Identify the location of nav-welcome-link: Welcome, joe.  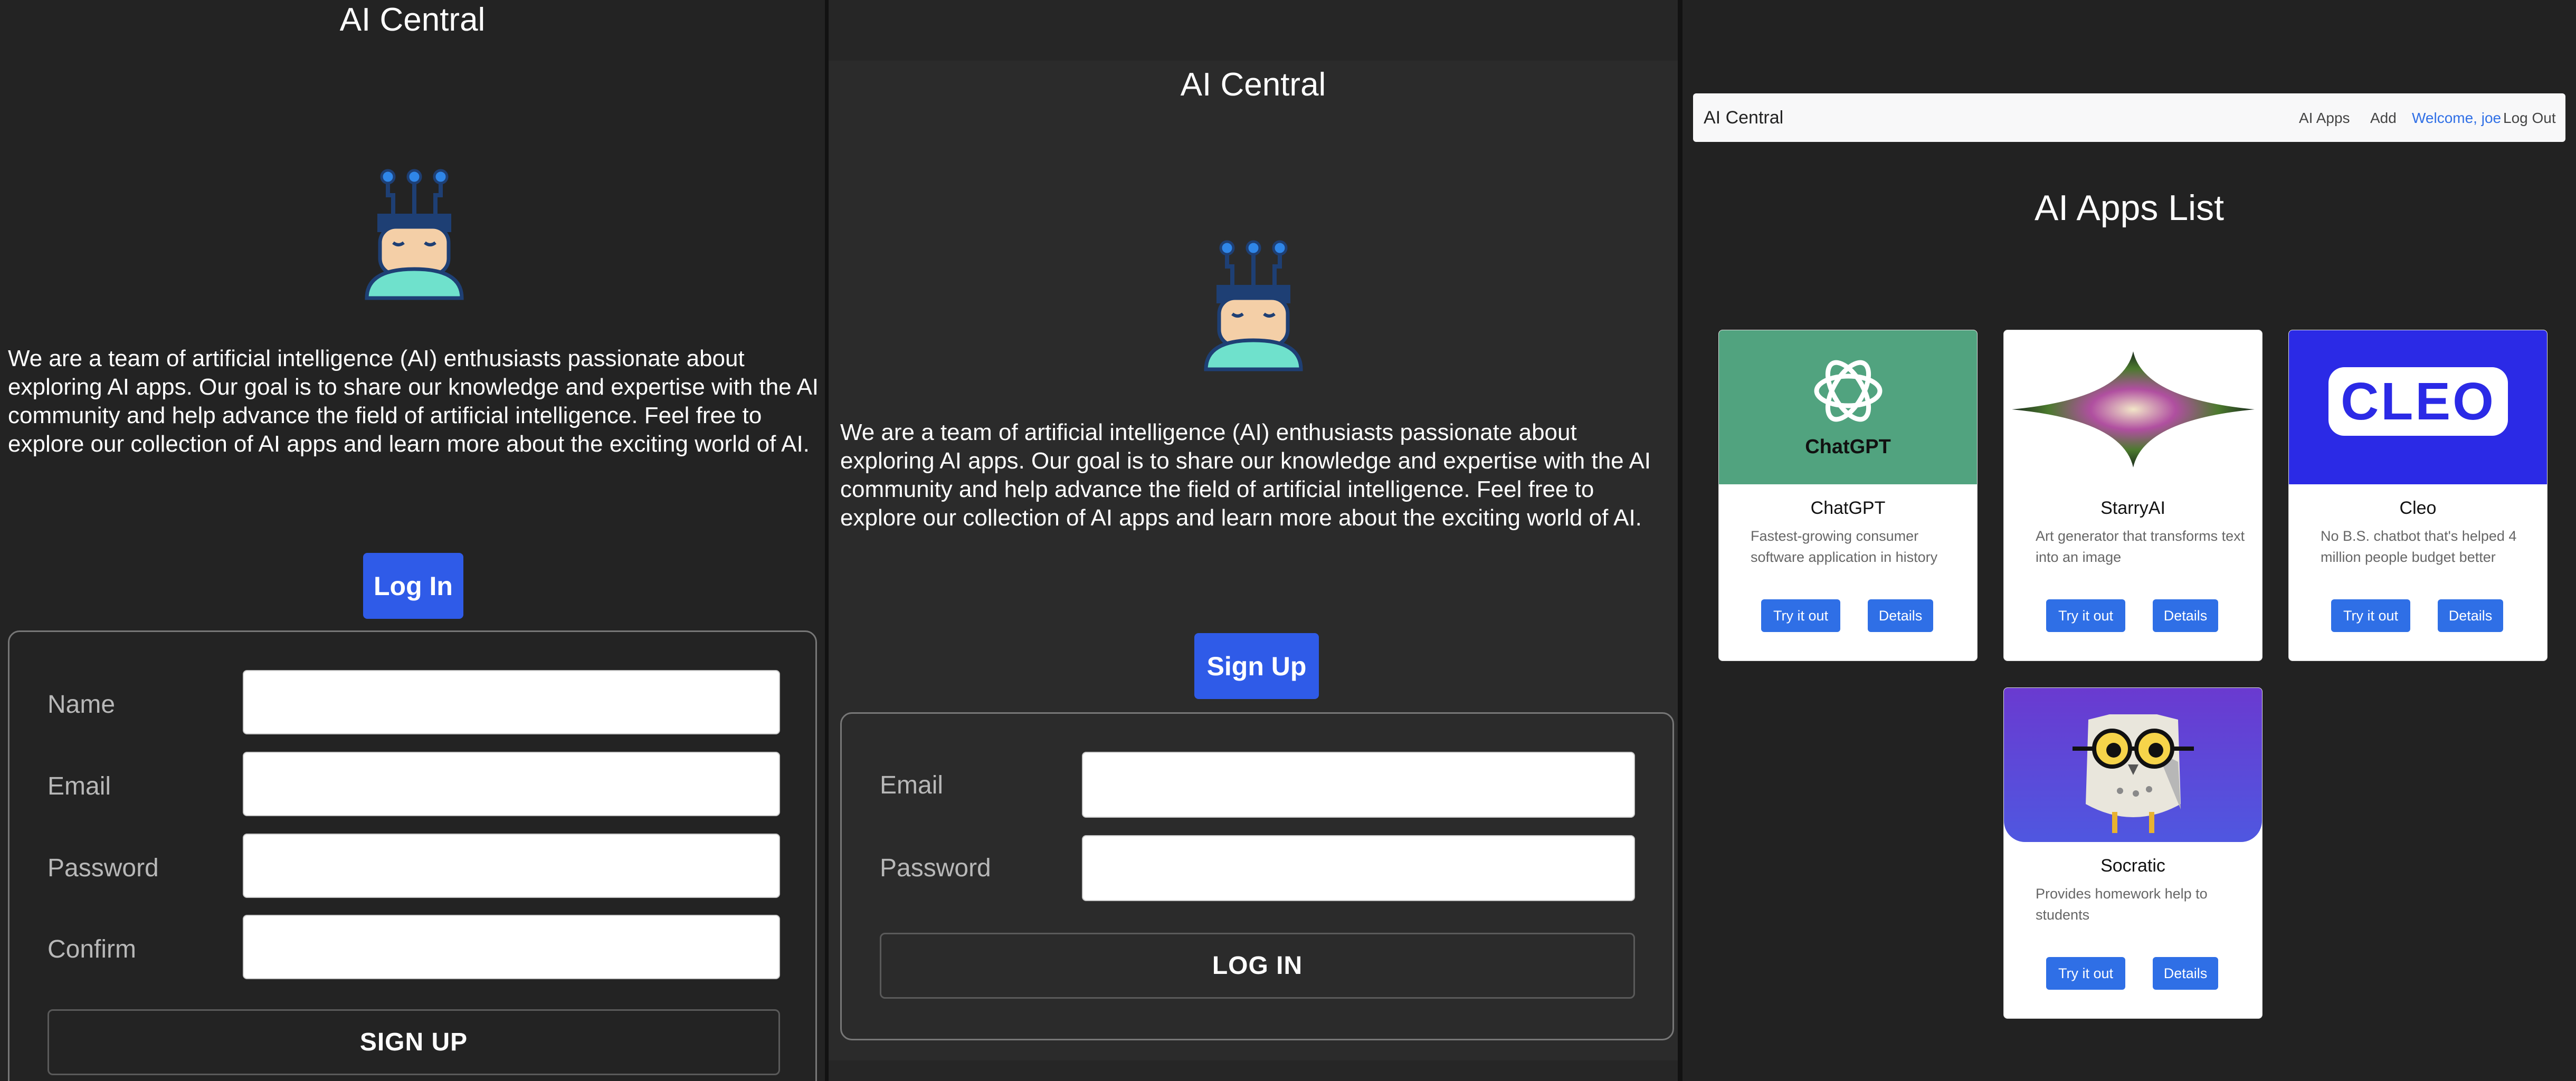
(2456, 118).